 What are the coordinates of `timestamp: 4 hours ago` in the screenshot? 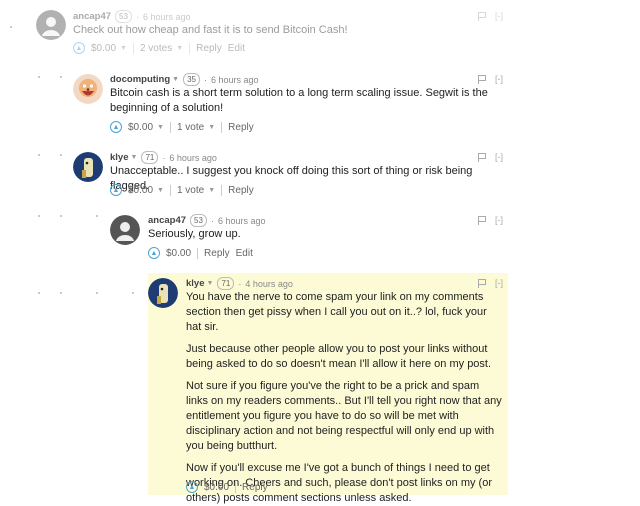 It's located at (269, 284).